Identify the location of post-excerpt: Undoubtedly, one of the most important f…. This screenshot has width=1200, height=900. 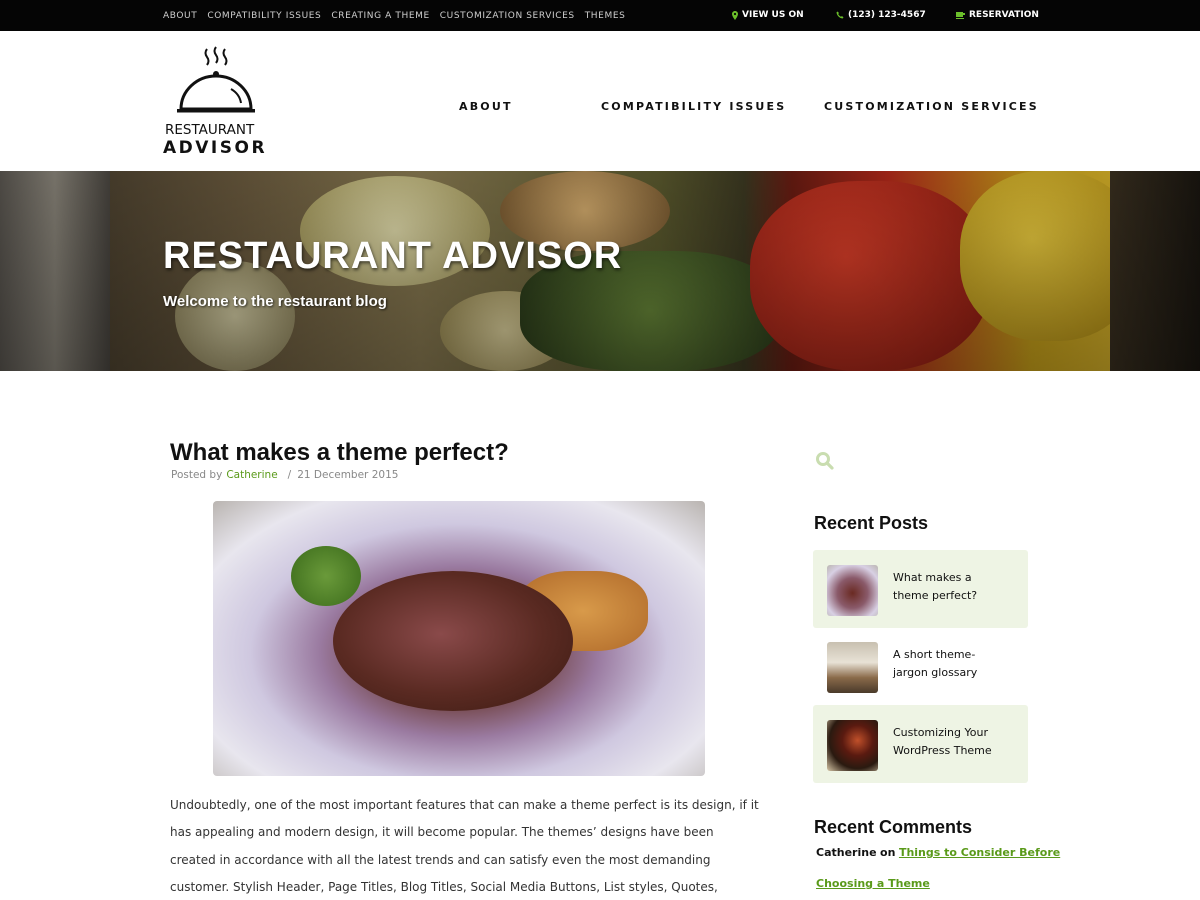
(464, 846).